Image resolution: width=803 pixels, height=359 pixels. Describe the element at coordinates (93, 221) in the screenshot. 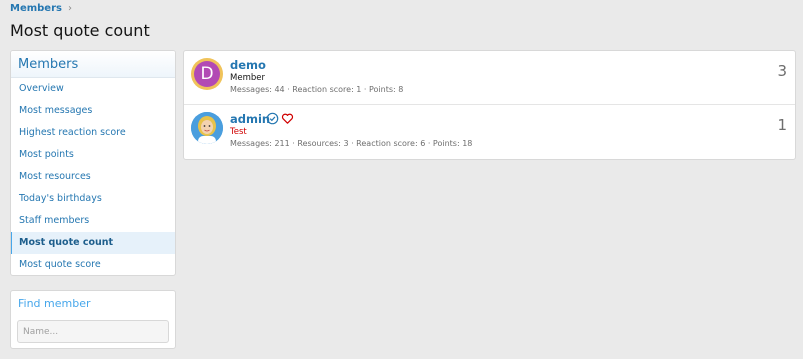

I see `nav-item-staff-members: Staff members` at that location.